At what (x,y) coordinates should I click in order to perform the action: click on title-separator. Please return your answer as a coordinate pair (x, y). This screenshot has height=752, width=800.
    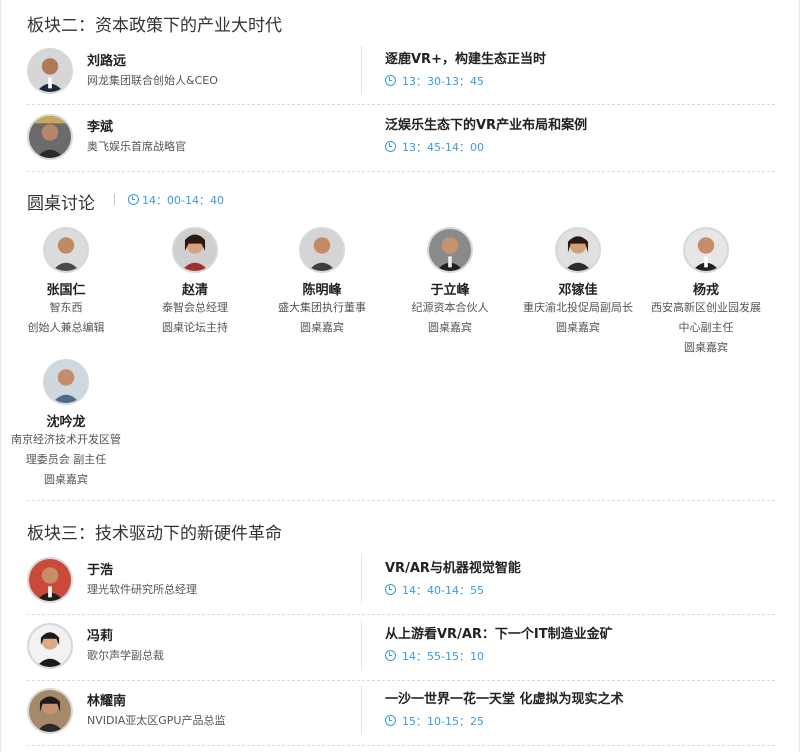
    Looking at the image, I should click on (114, 199).